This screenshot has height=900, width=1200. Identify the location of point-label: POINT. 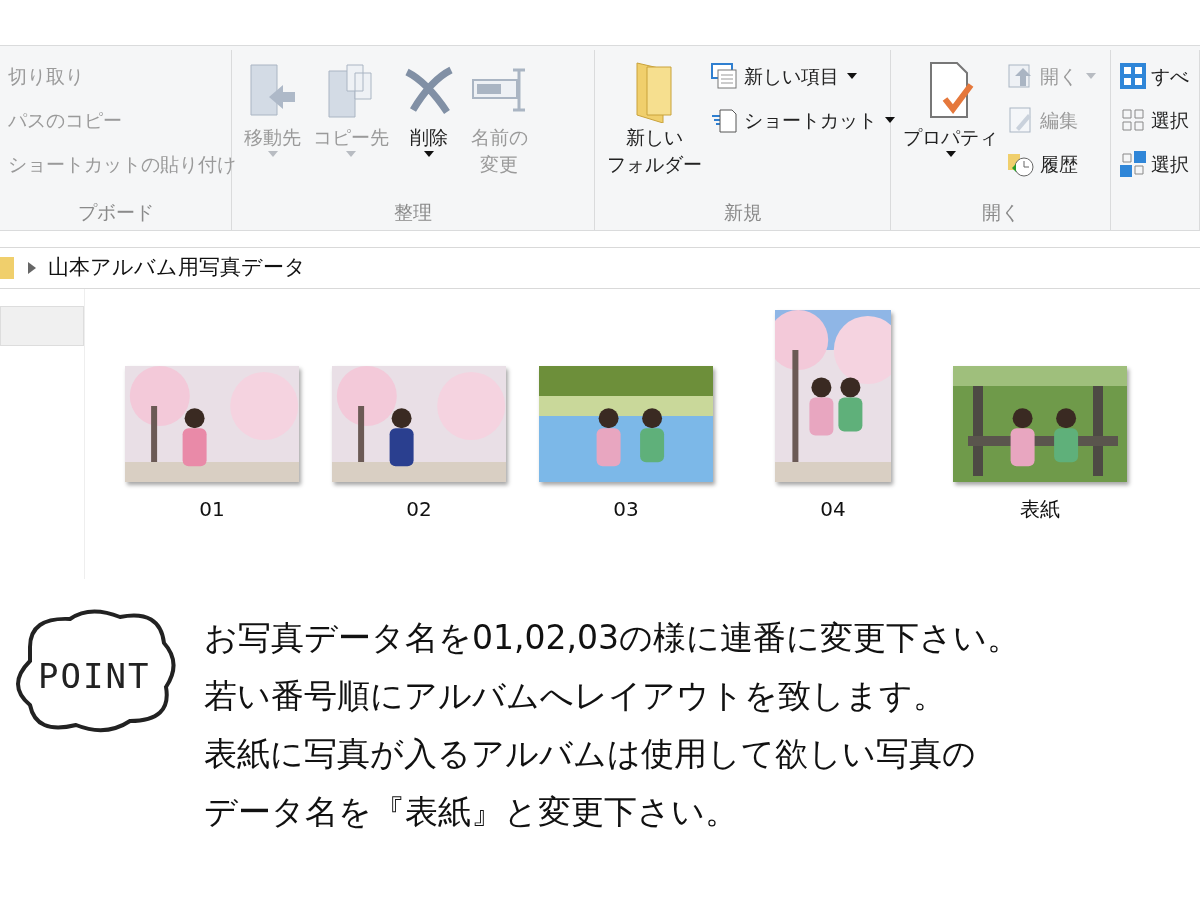
(94, 676).